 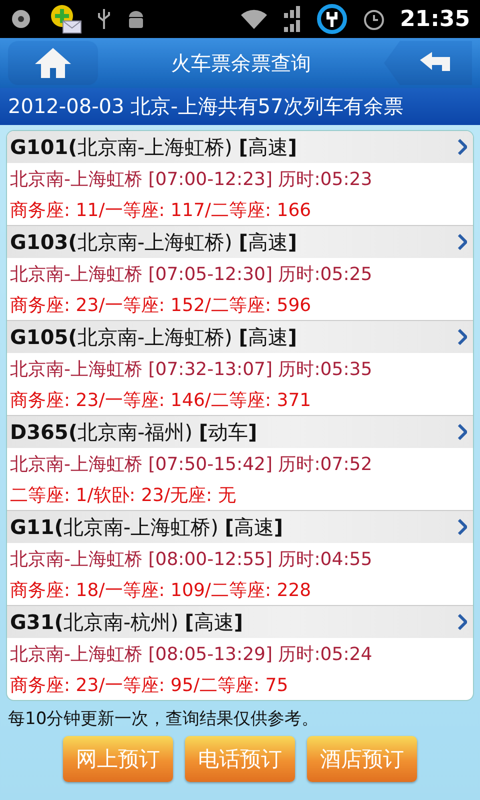 What do you see at coordinates (428, 63) in the screenshot?
I see `back-button` at bounding box center [428, 63].